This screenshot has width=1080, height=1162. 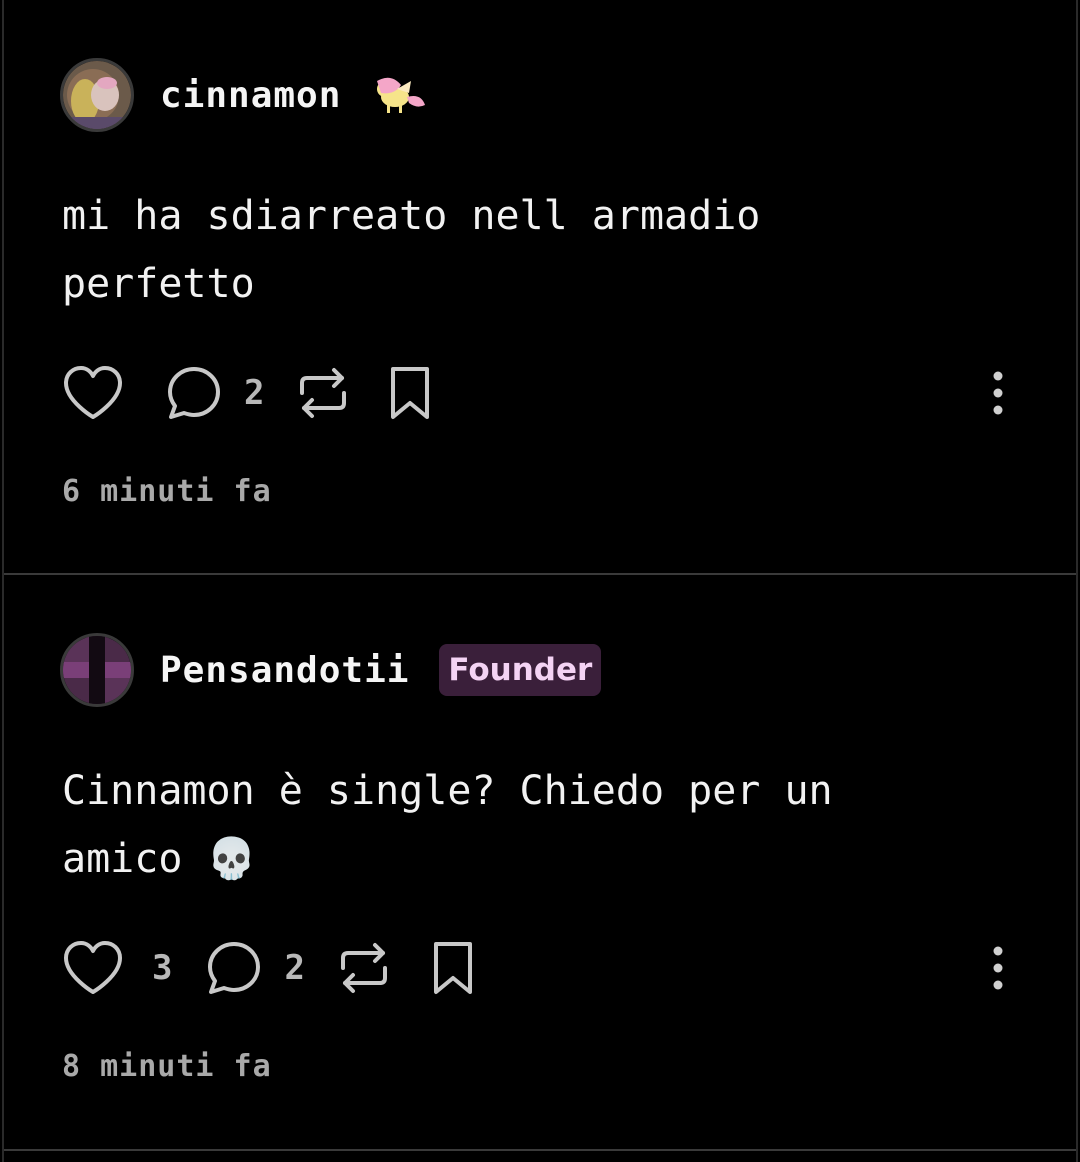 I want to click on post-text-line: mi ha sdiarreato nell armadio, so click(x=411, y=216).